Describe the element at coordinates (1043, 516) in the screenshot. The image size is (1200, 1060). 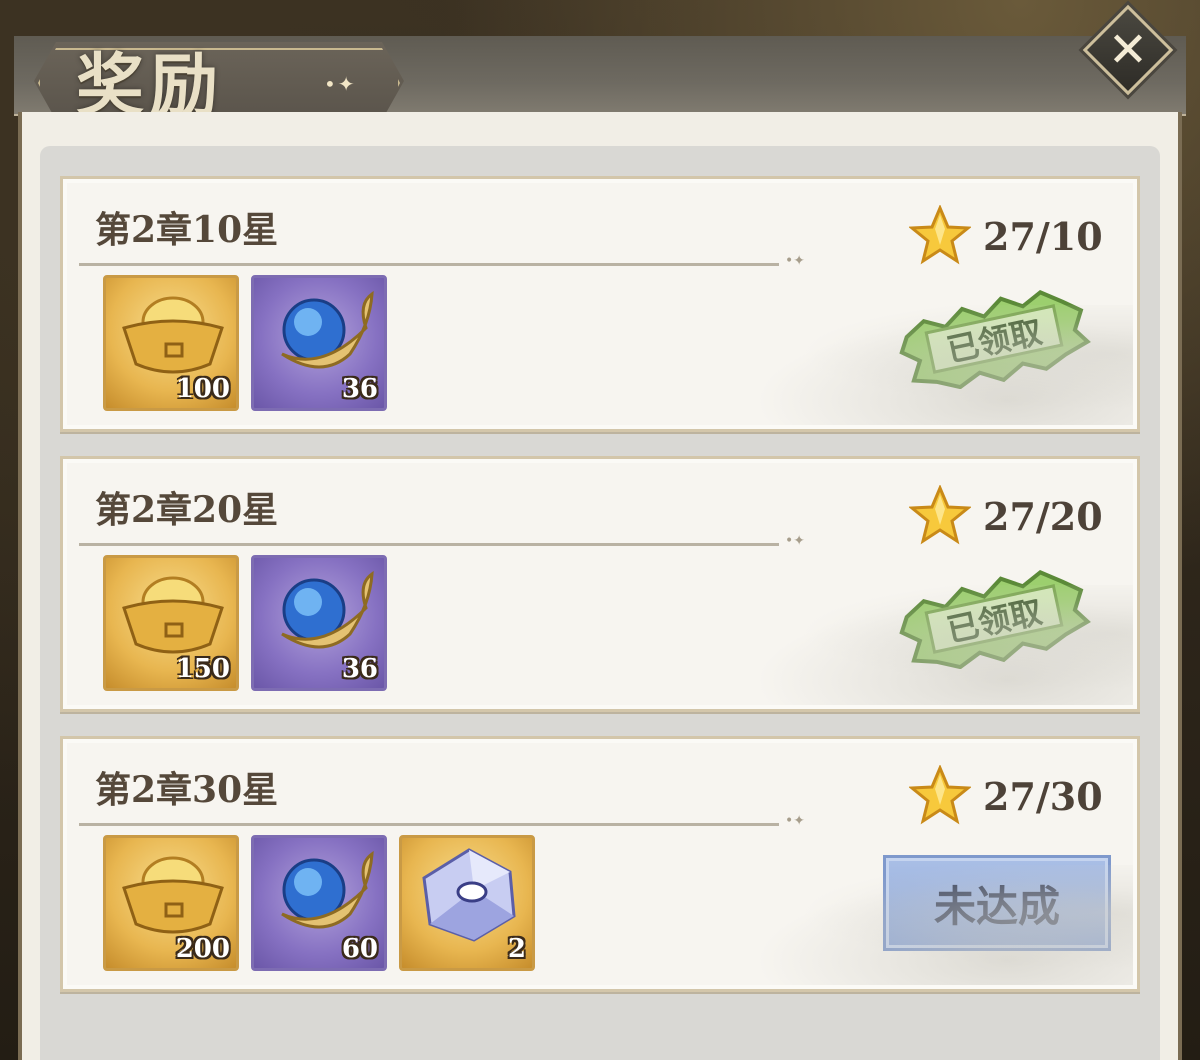
I see `progress-text: 27/20` at that location.